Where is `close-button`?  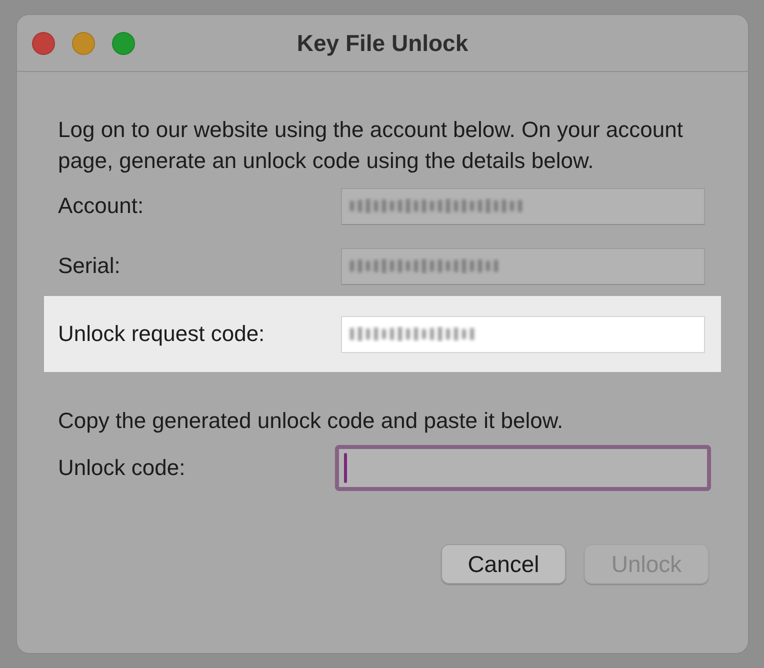
close-button is located at coordinates (43, 43).